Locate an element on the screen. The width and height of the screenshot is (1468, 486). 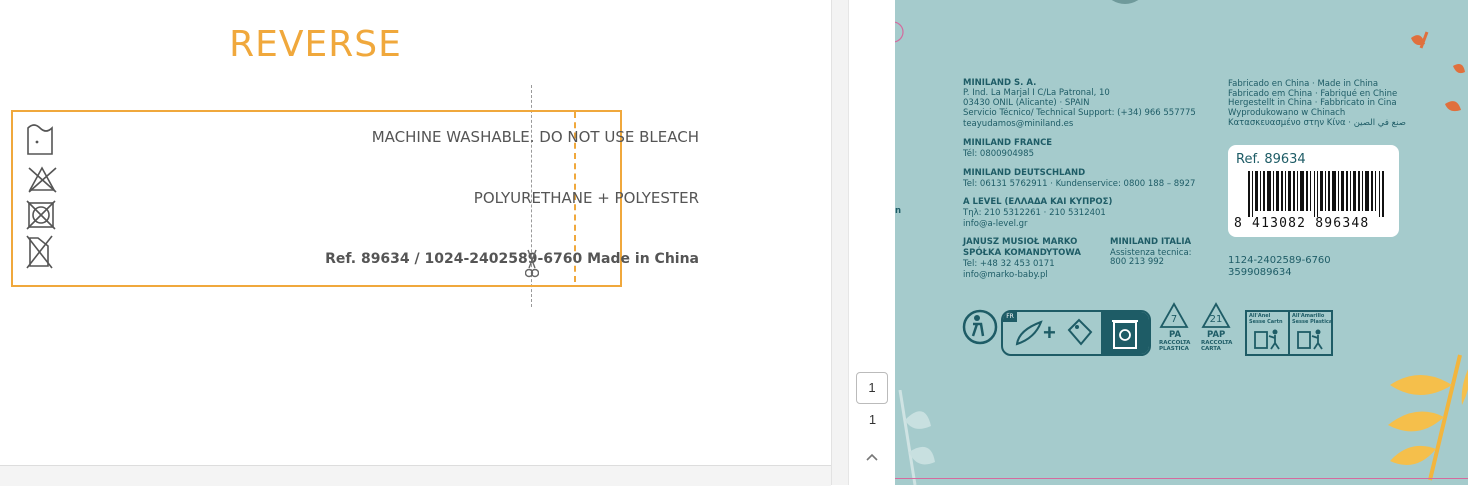
company-email: teayudamos@miniland.es is located at coordinates (1018, 124).